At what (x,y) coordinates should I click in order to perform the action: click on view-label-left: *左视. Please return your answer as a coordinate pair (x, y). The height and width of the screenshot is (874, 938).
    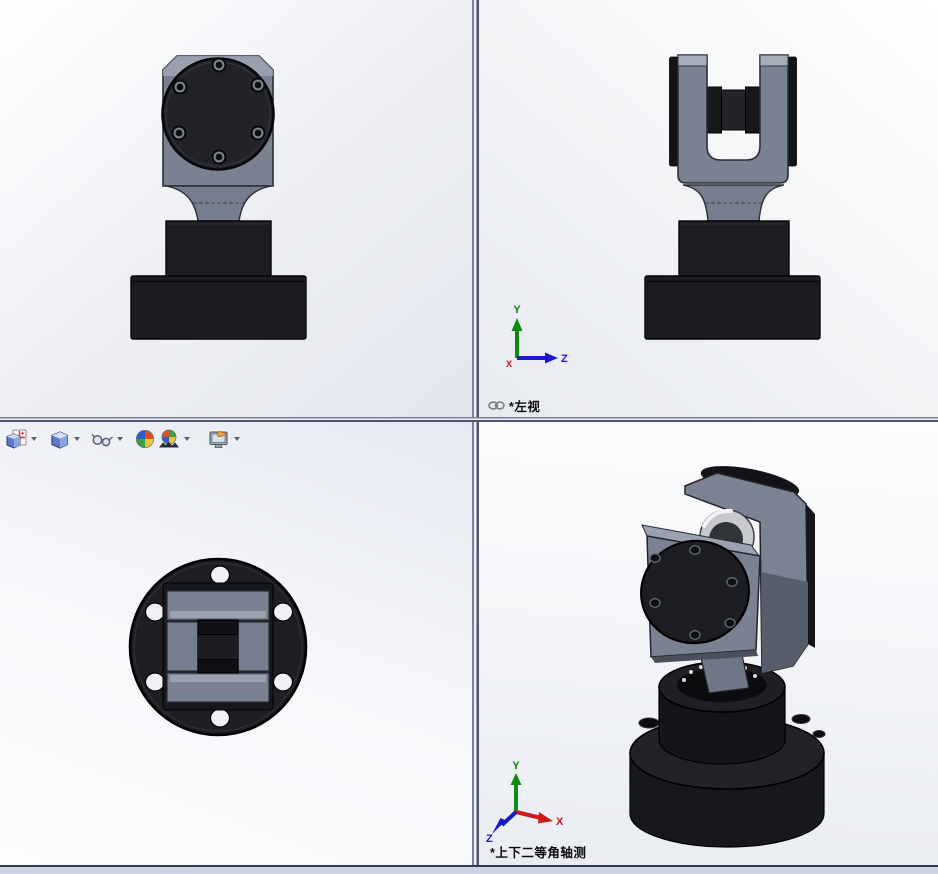
    Looking at the image, I should click on (514, 405).